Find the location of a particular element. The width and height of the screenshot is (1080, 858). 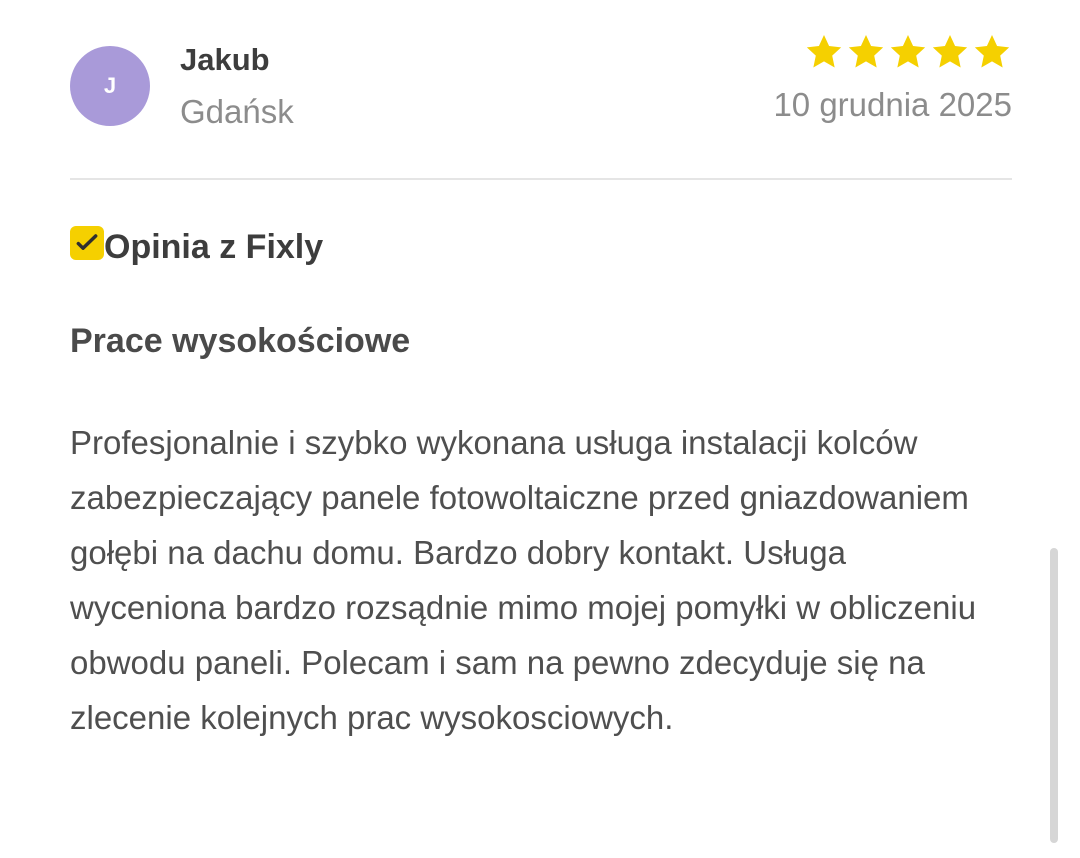

avatar-initial: J is located at coordinates (110, 85).